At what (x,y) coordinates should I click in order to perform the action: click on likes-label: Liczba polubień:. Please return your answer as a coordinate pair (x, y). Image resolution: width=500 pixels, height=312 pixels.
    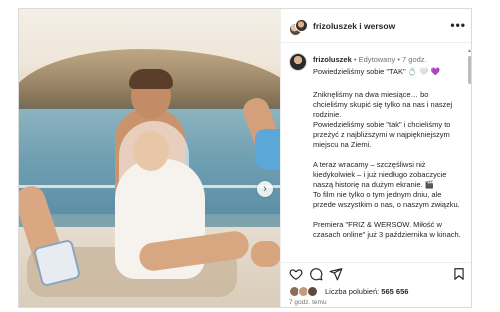
    Looking at the image, I should click on (353, 291).